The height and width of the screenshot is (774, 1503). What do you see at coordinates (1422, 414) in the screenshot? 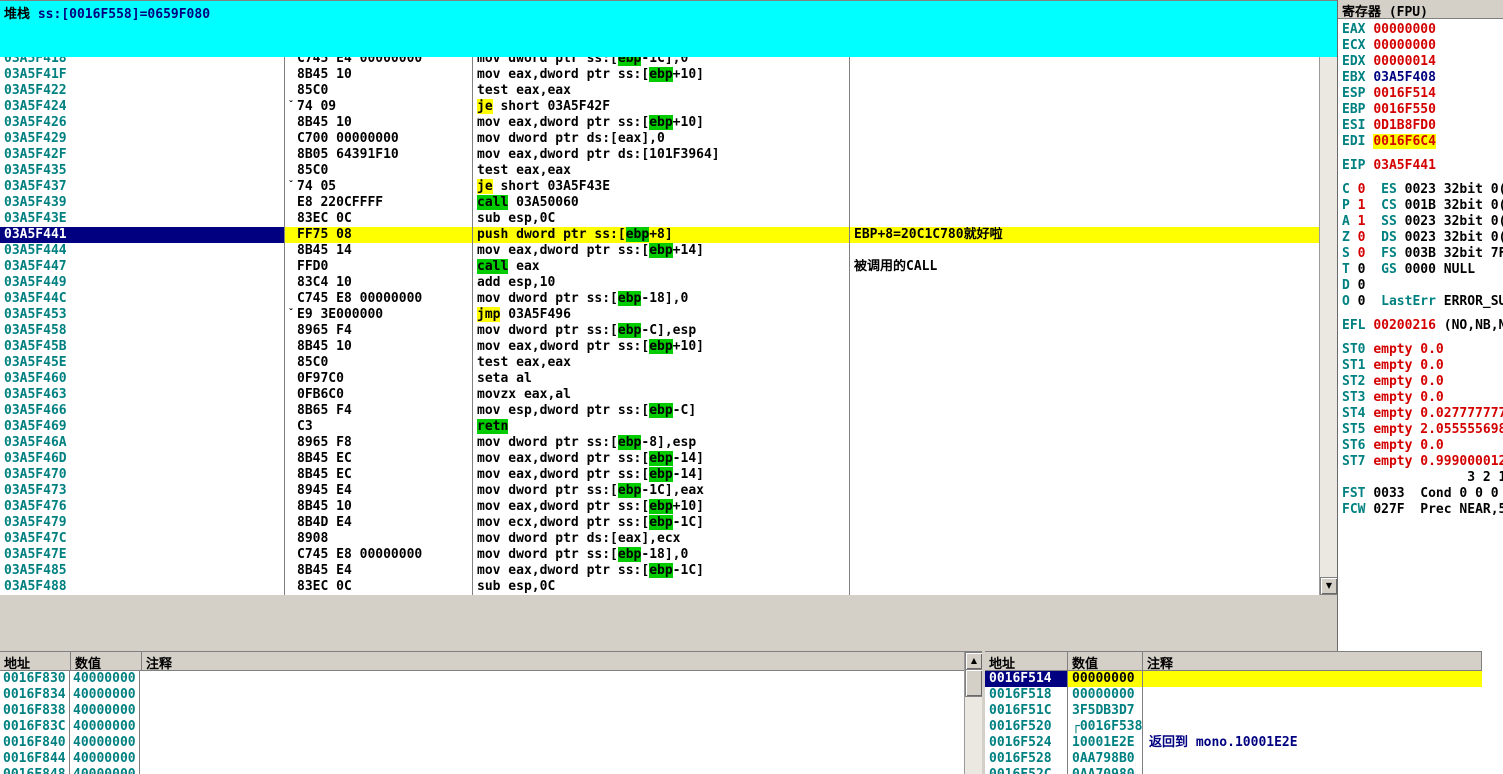
I see `register-line: ST4 empty 0.0277777777777777776` at bounding box center [1422, 414].